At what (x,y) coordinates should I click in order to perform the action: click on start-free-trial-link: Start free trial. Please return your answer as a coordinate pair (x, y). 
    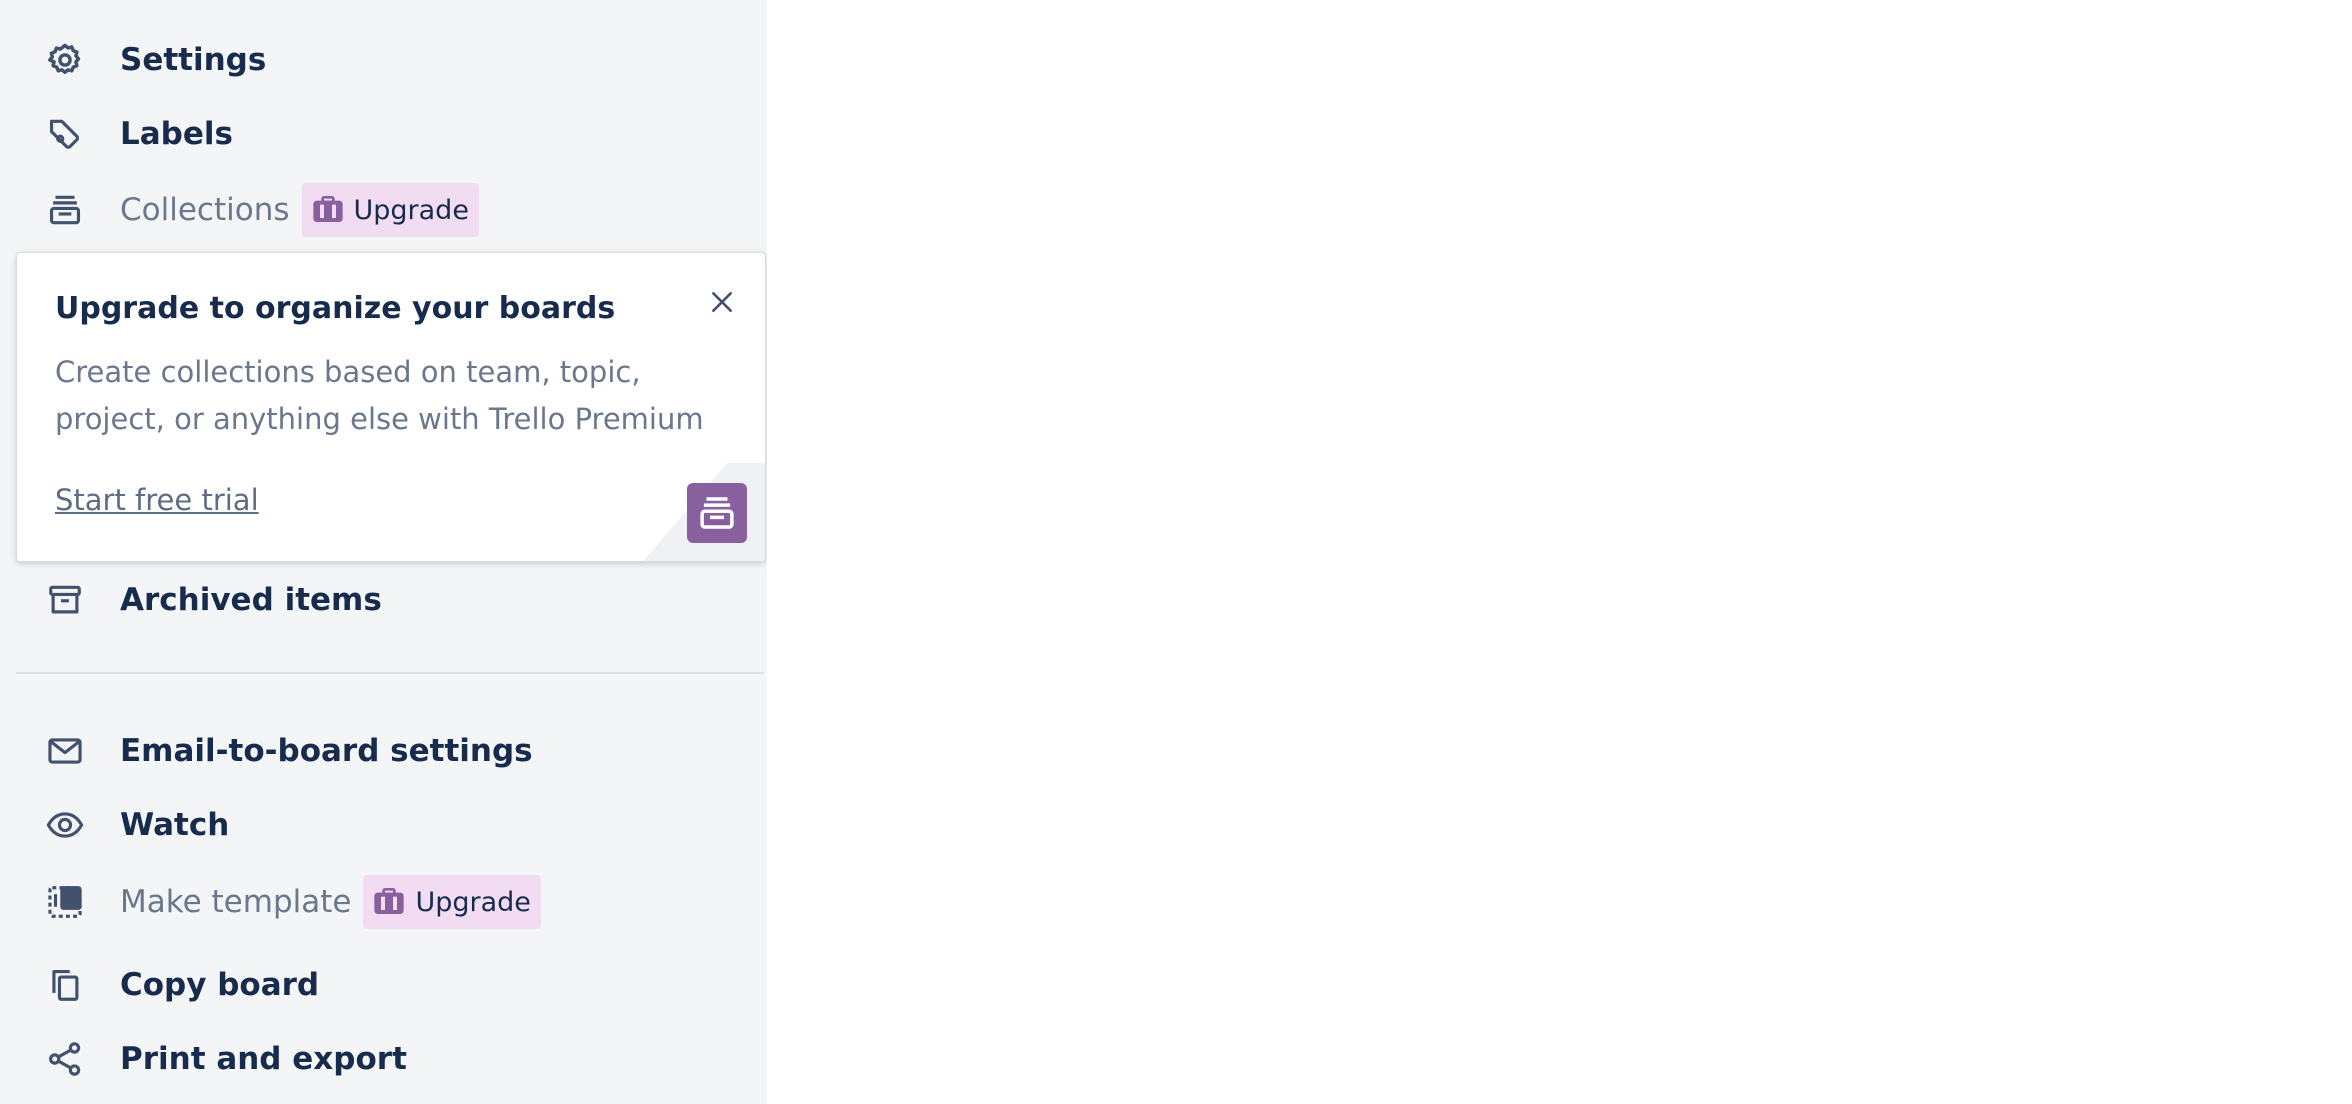
    Looking at the image, I should click on (157, 500).